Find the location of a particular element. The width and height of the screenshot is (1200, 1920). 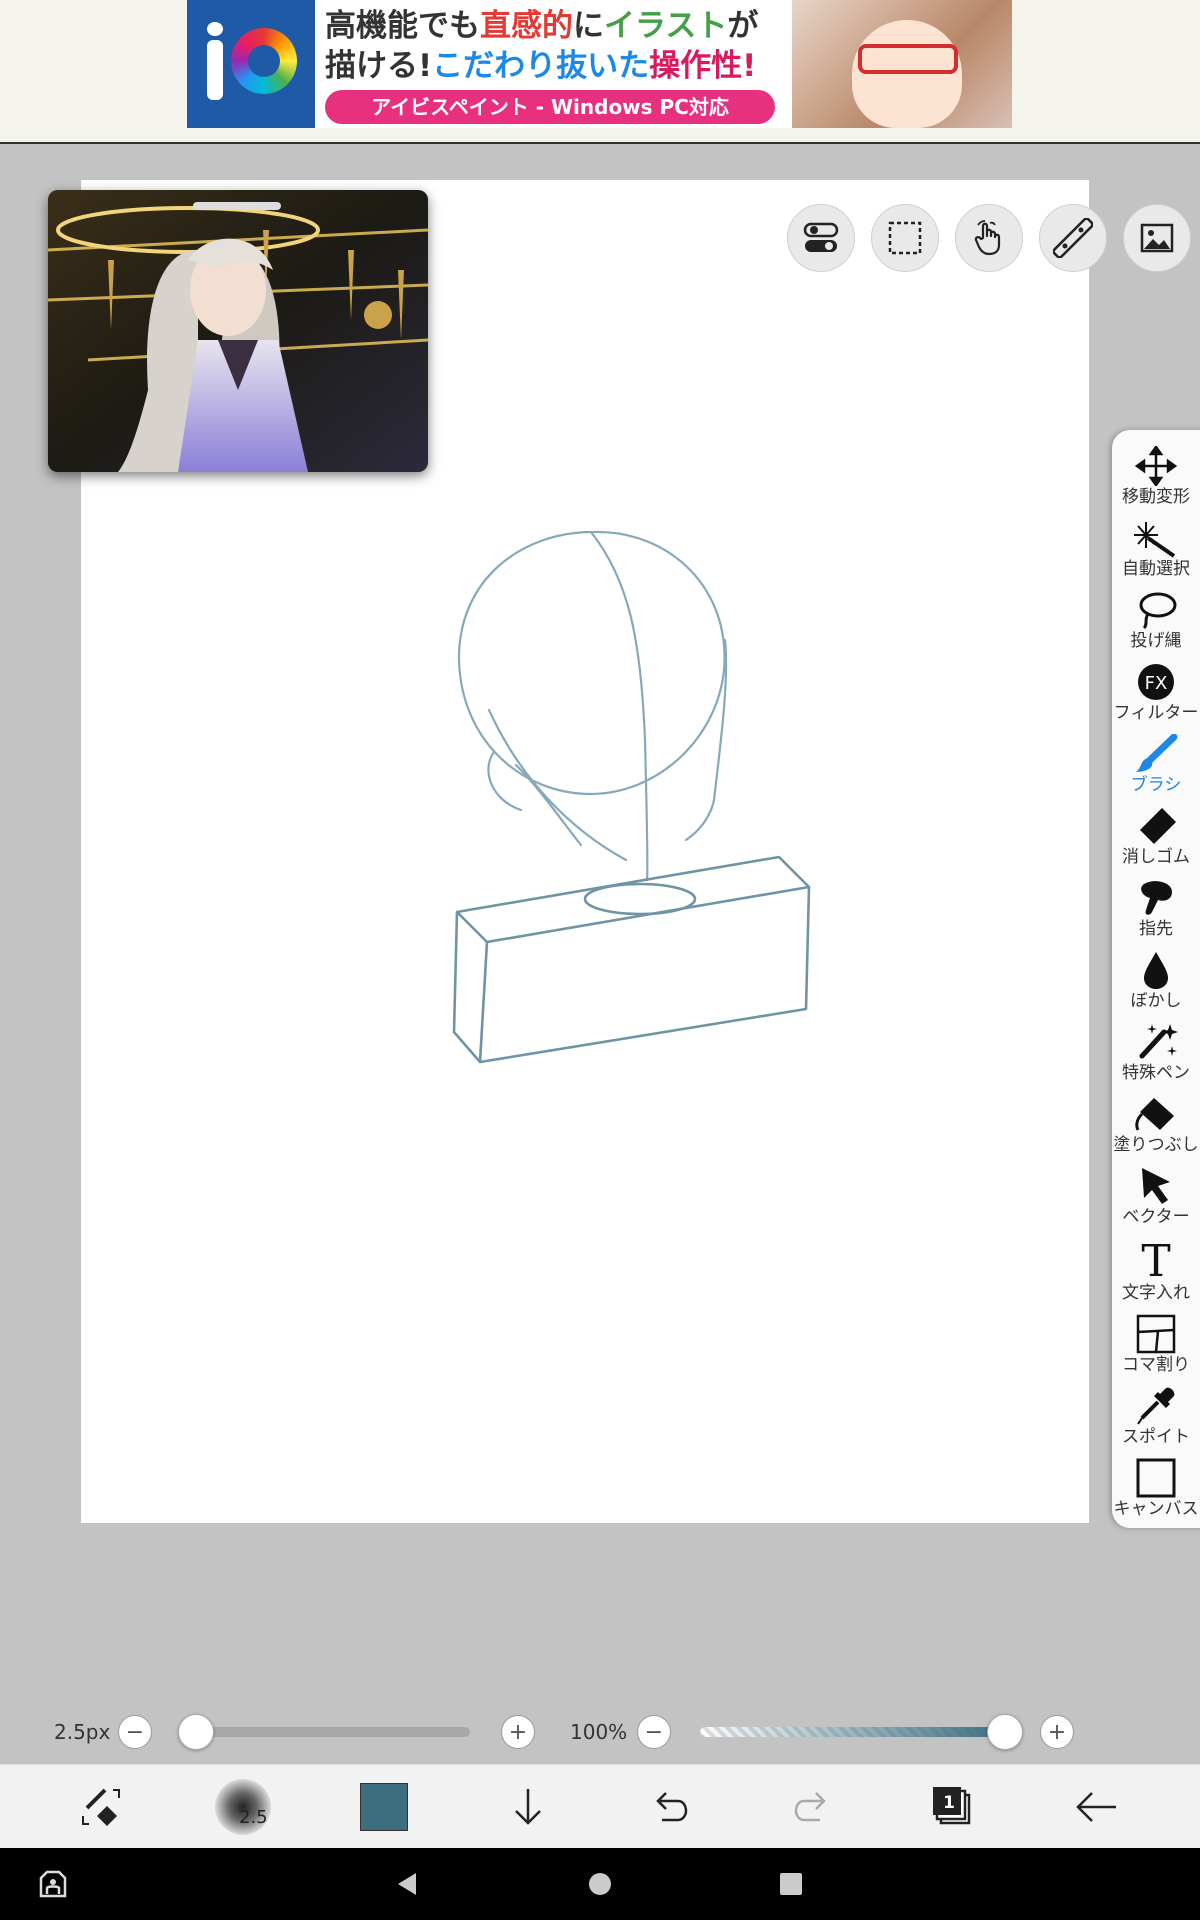

reference-window-drag-handle is located at coordinates (237, 206).